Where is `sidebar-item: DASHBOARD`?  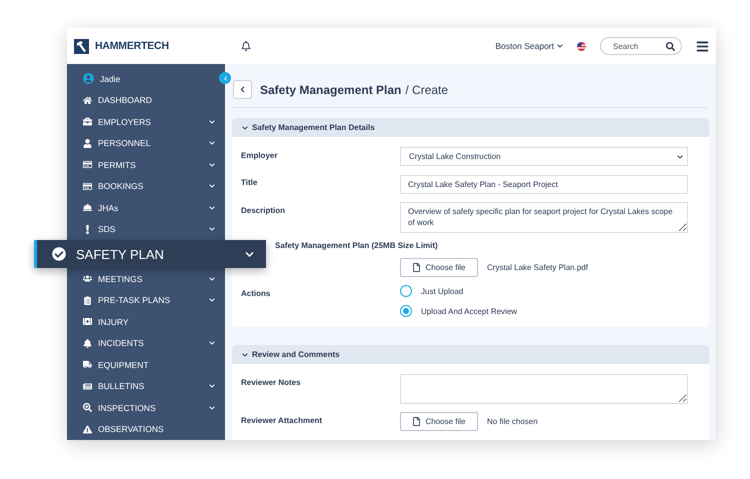
sidebar-item: DASHBOARD is located at coordinates (146, 100).